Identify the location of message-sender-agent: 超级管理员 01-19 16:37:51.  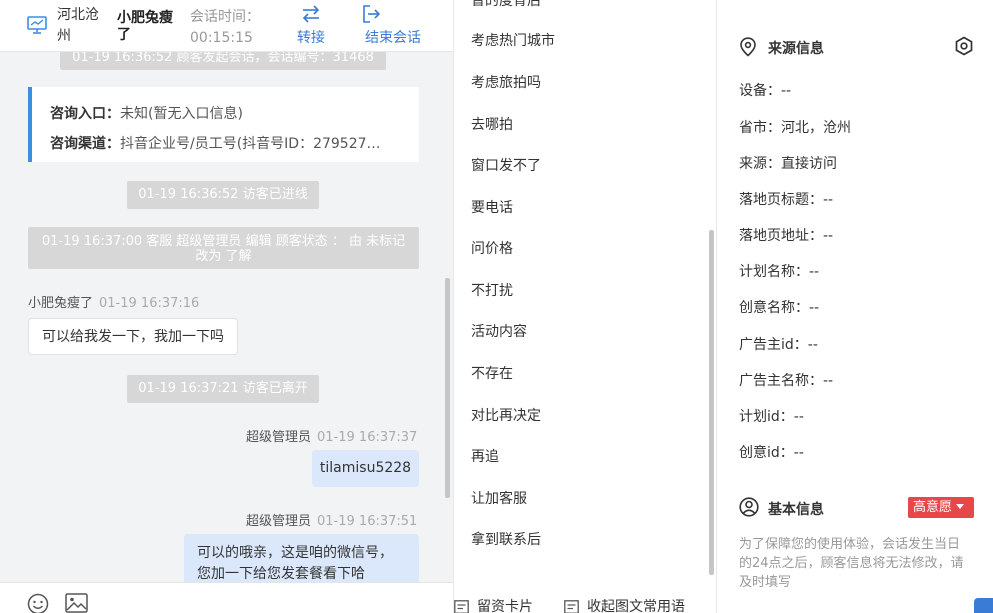
(331, 519).